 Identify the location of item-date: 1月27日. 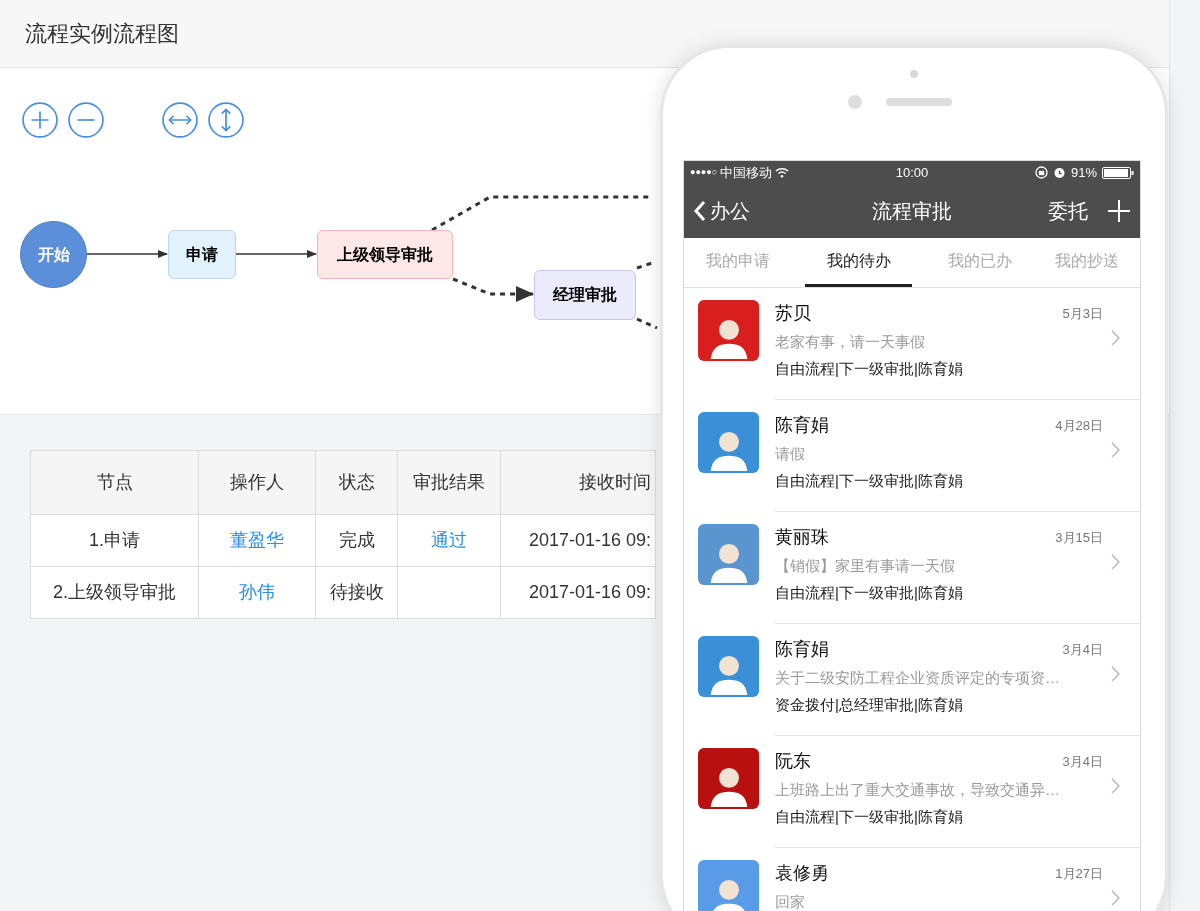
(1079, 873).